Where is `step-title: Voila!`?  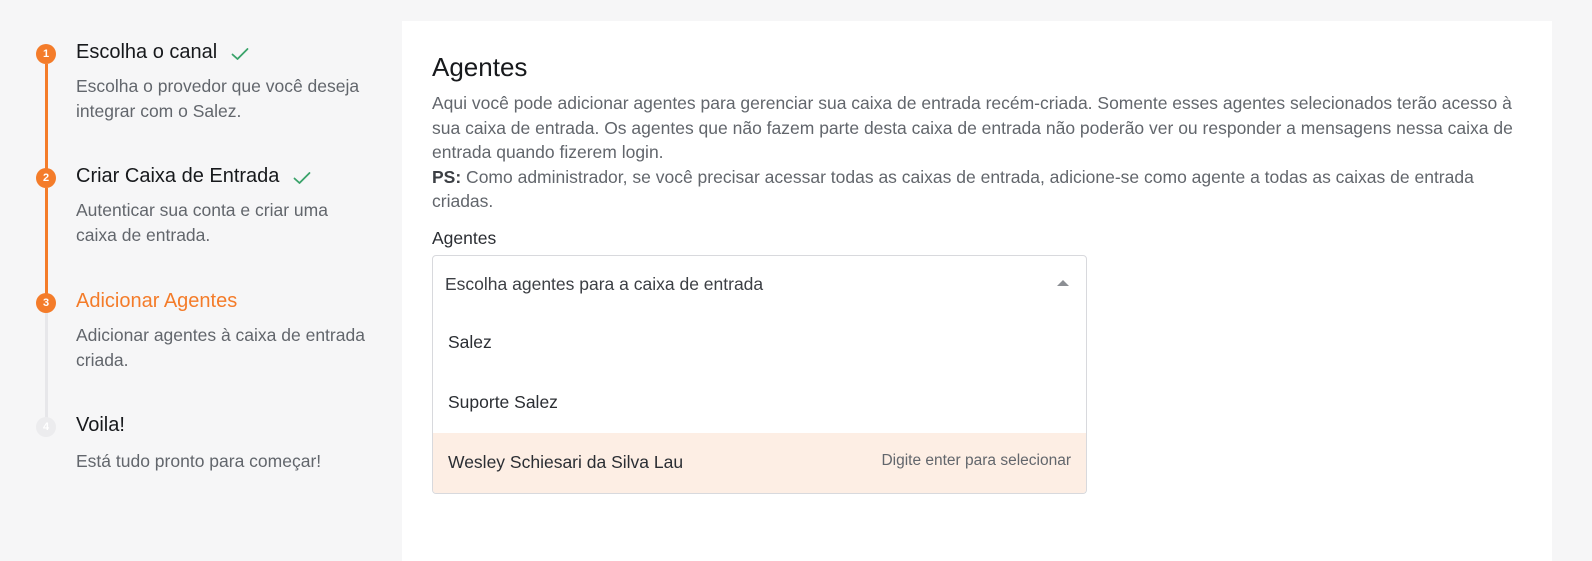 step-title: Voila! is located at coordinates (100, 425).